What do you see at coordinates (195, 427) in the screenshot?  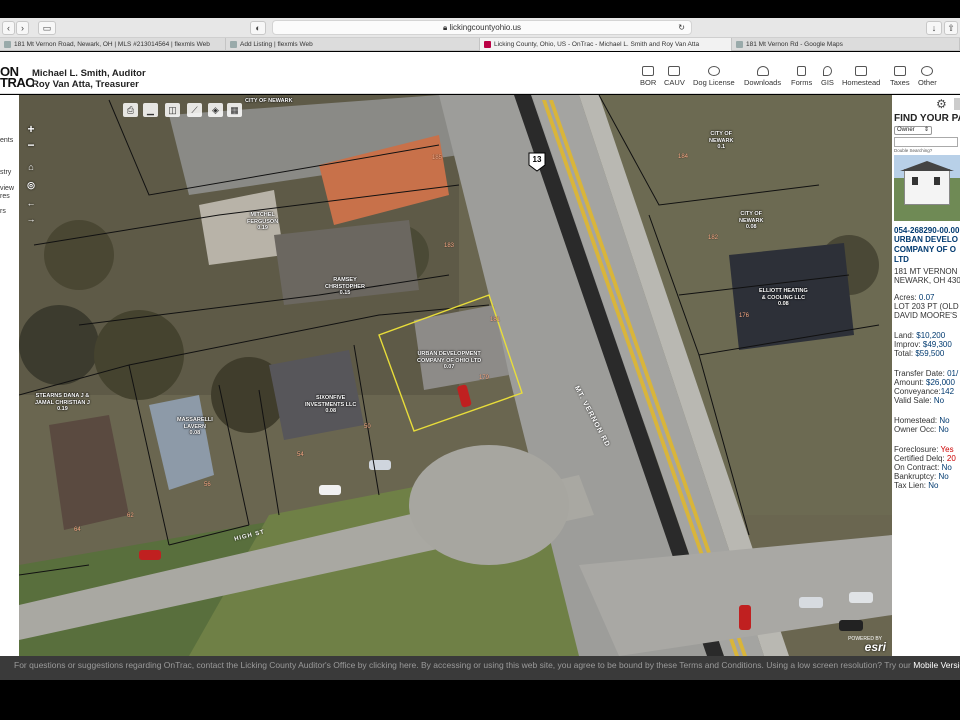 I see `parcel-label: MASSARELLI LAVERN 0.08` at bounding box center [195, 427].